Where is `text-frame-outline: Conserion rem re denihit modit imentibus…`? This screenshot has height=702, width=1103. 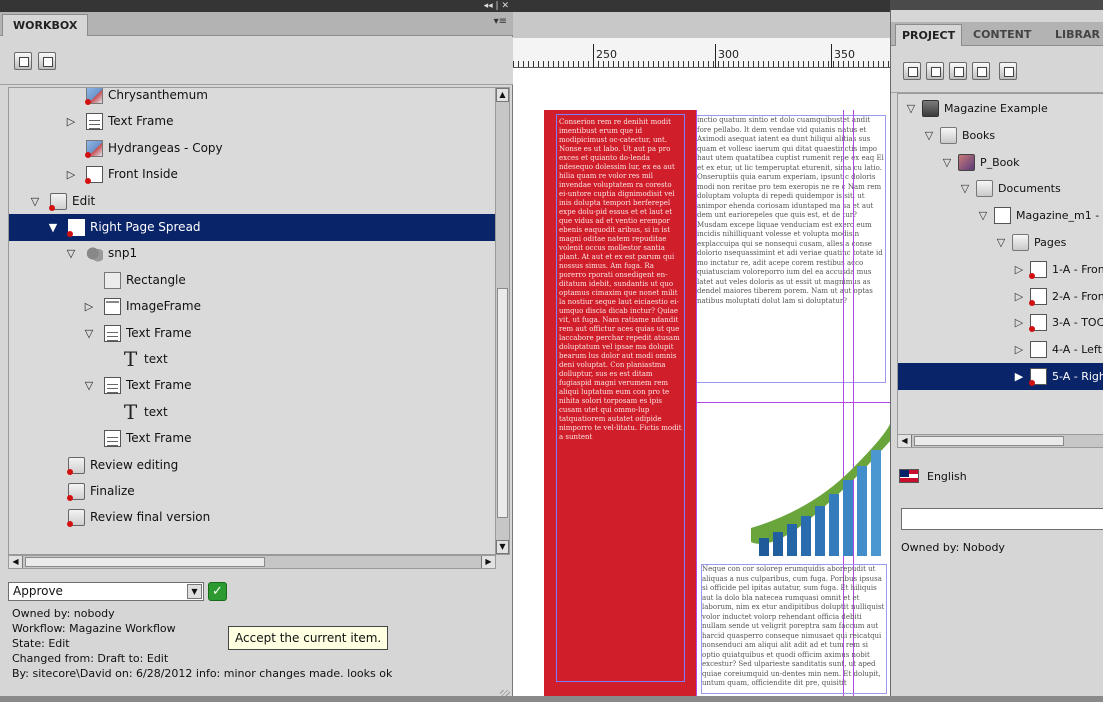
text-frame-outline: Conserion rem re denihit modit imentibus… is located at coordinates (620, 398).